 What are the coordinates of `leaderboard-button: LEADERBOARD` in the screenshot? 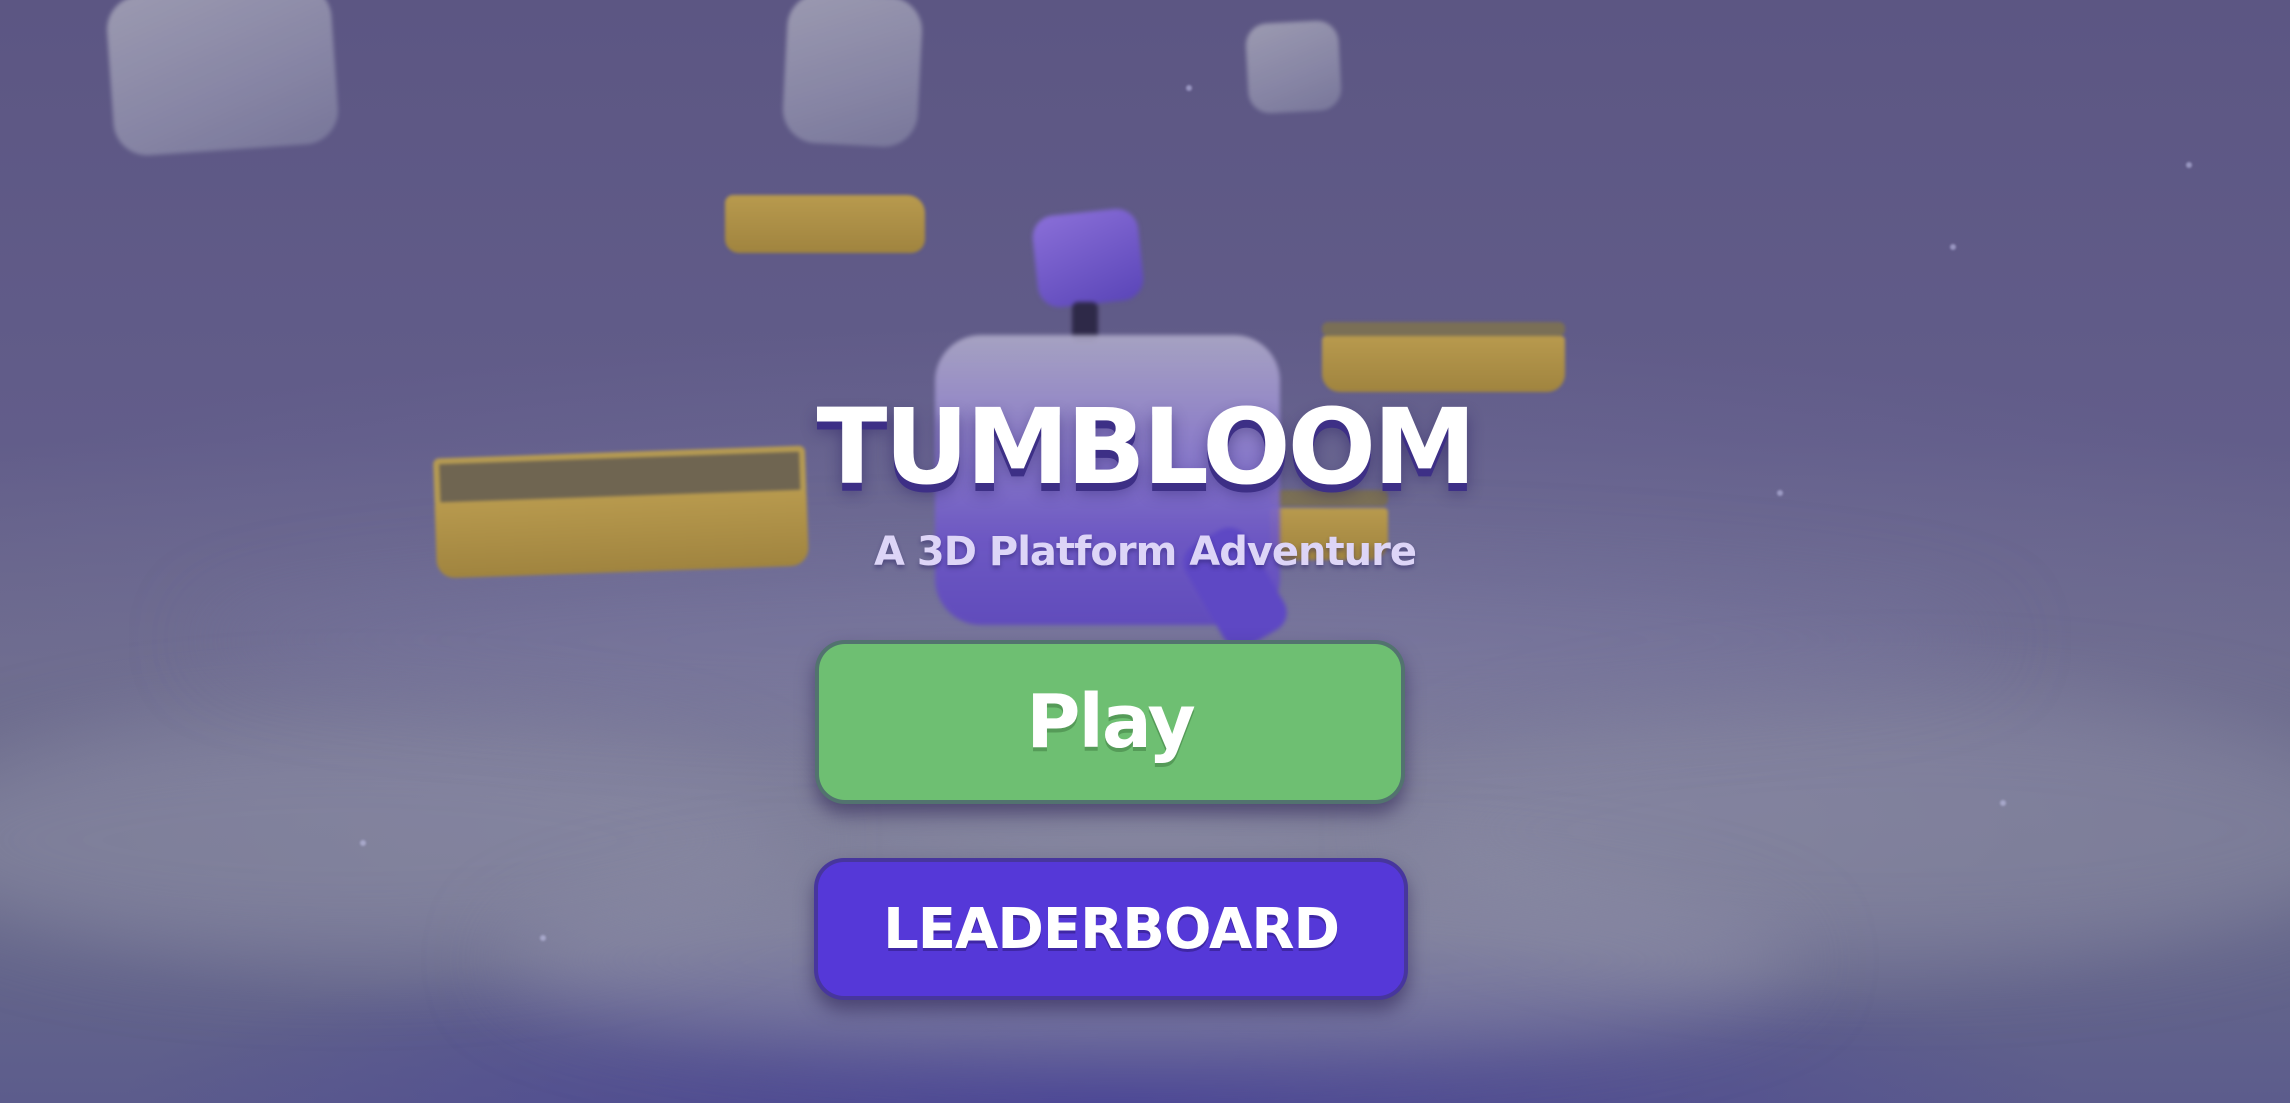 It's located at (1111, 929).